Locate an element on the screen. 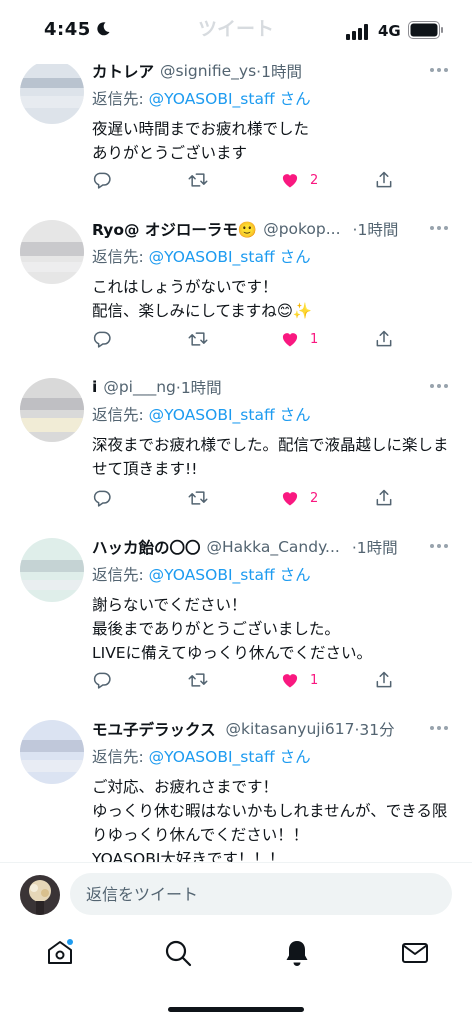 This screenshot has height=1024, width=472. notifications-icon is located at coordinates (297, 953).